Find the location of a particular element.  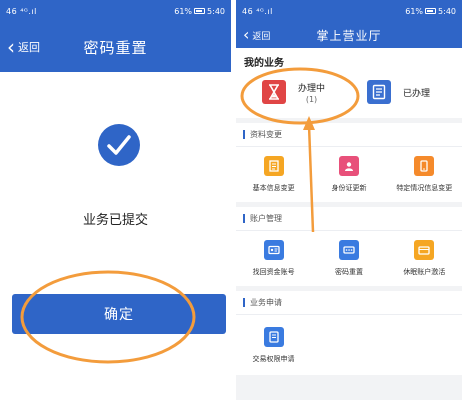

basic-info-change-button: 基本信息变更 is located at coordinates (273, 174).